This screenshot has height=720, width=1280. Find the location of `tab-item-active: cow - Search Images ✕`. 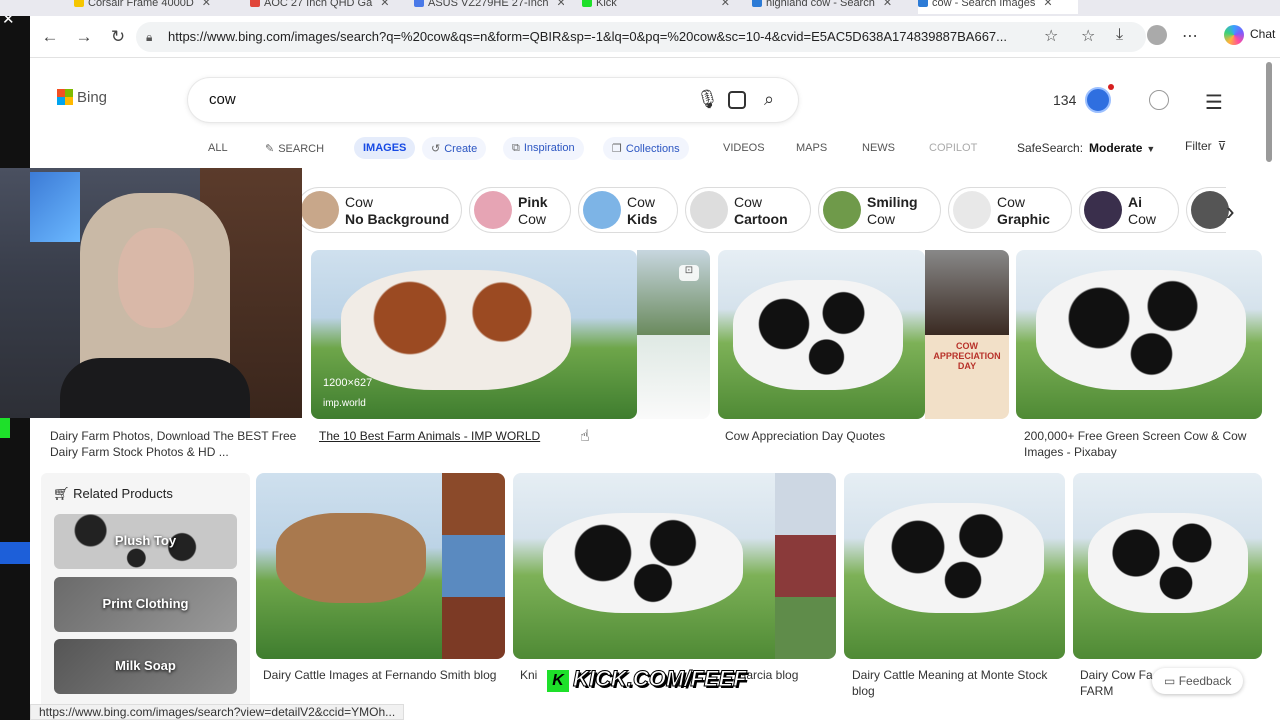

tab-item-active: cow - Search Images ✕ is located at coordinates (998, 7).